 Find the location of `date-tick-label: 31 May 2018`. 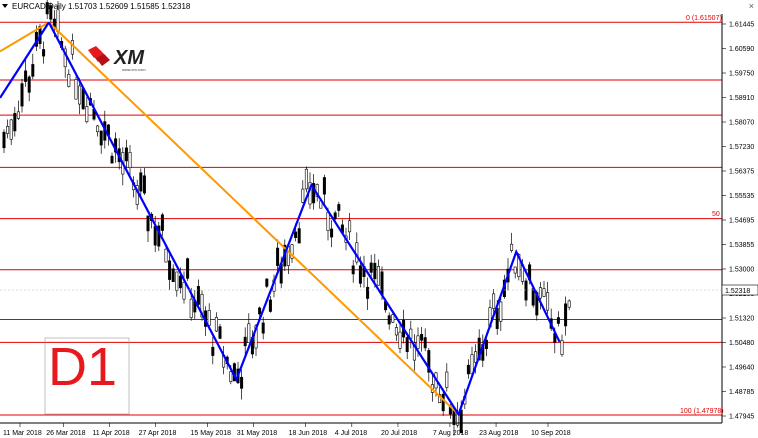

date-tick-label: 31 May 2018 is located at coordinates (257, 433).